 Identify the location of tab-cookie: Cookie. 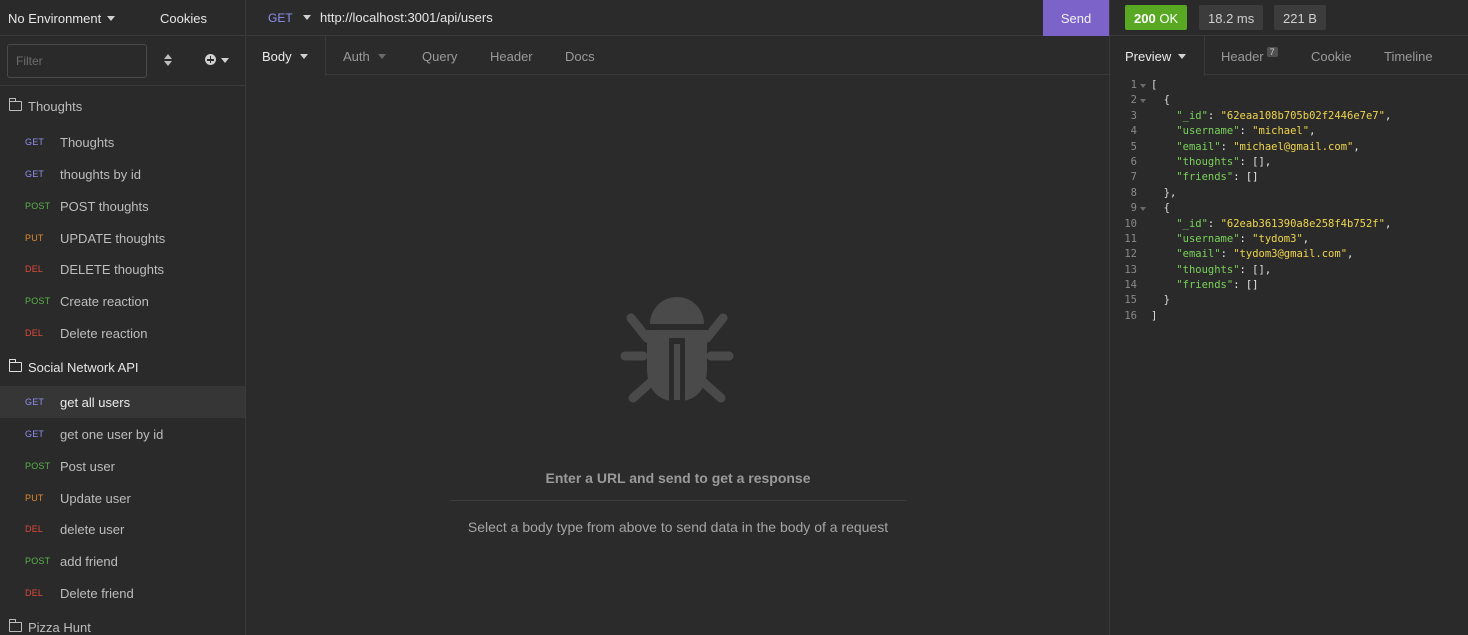
(1331, 55).